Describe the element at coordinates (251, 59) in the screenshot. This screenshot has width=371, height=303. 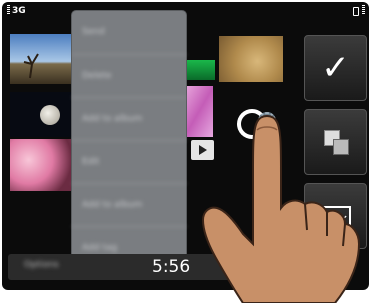
I see `thumbnail-leopard` at that location.